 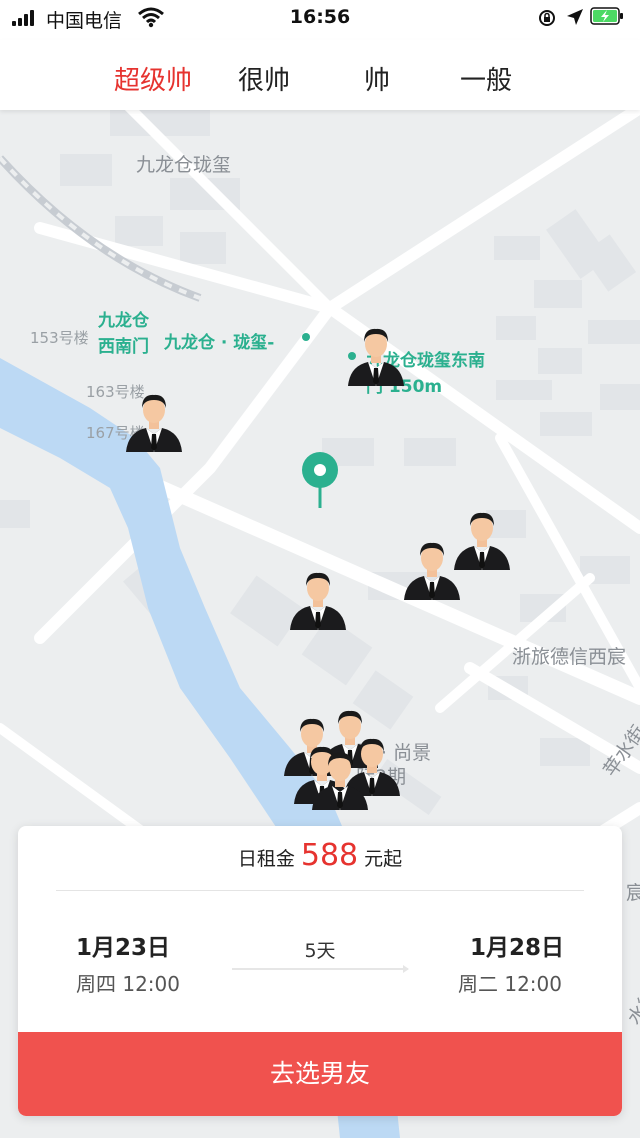 What do you see at coordinates (517, 945) in the screenshot?
I see `end-date: 1月28日` at bounding box center [517, 945].